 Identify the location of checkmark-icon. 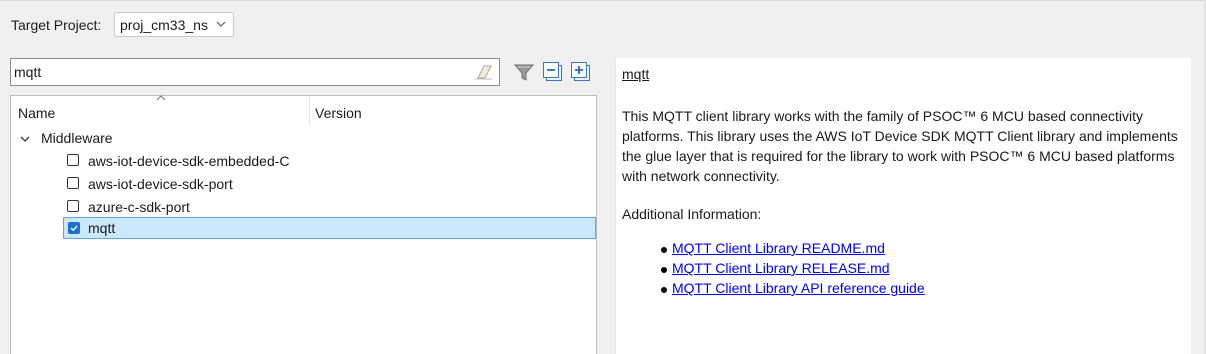
(74, 228).